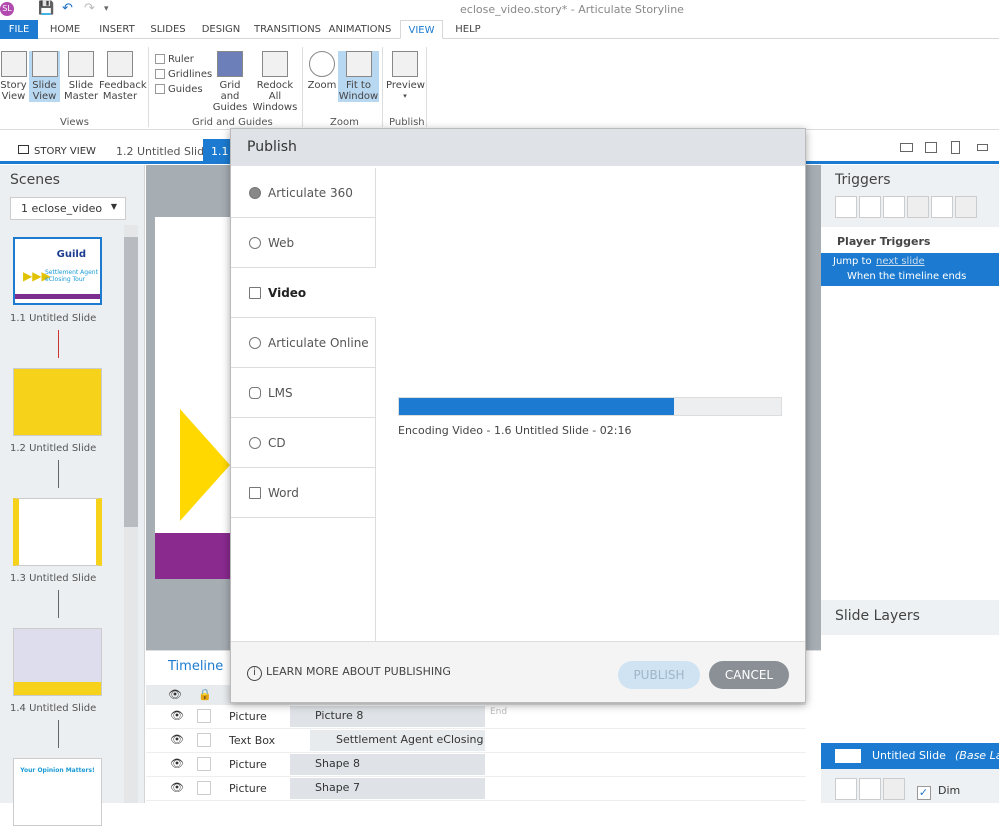 Image resolution: width=999 pixels, height=826 pixels. I want to click on tablet-portrait-icon, so click(955, 147).